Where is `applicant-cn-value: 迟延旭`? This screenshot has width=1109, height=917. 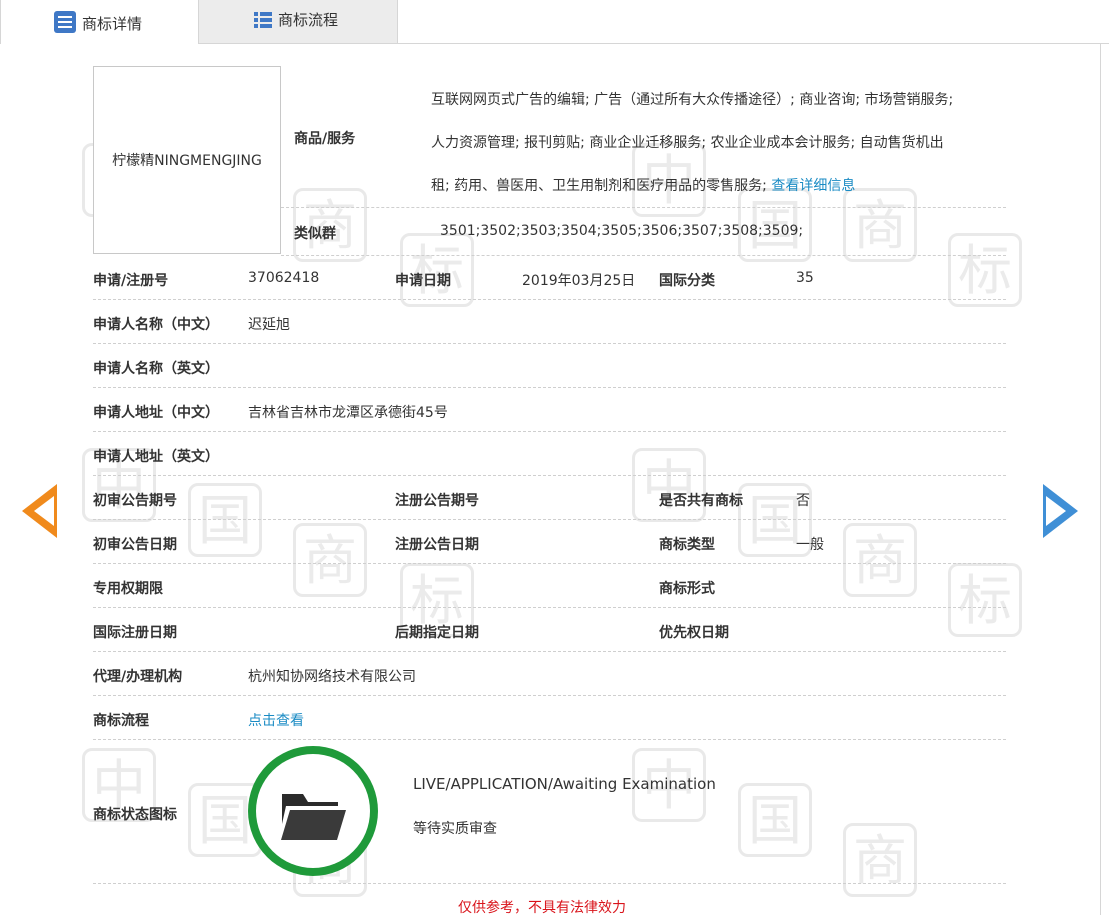
applicant-cn-value: 迟延旭 is located at coordinates (269, 325).